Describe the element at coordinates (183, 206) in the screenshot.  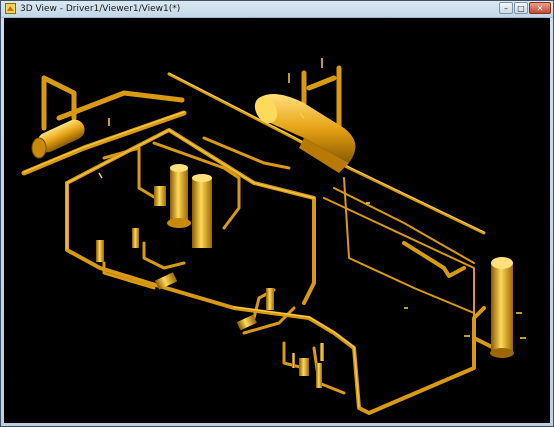
I see `vessel-central` at that location.